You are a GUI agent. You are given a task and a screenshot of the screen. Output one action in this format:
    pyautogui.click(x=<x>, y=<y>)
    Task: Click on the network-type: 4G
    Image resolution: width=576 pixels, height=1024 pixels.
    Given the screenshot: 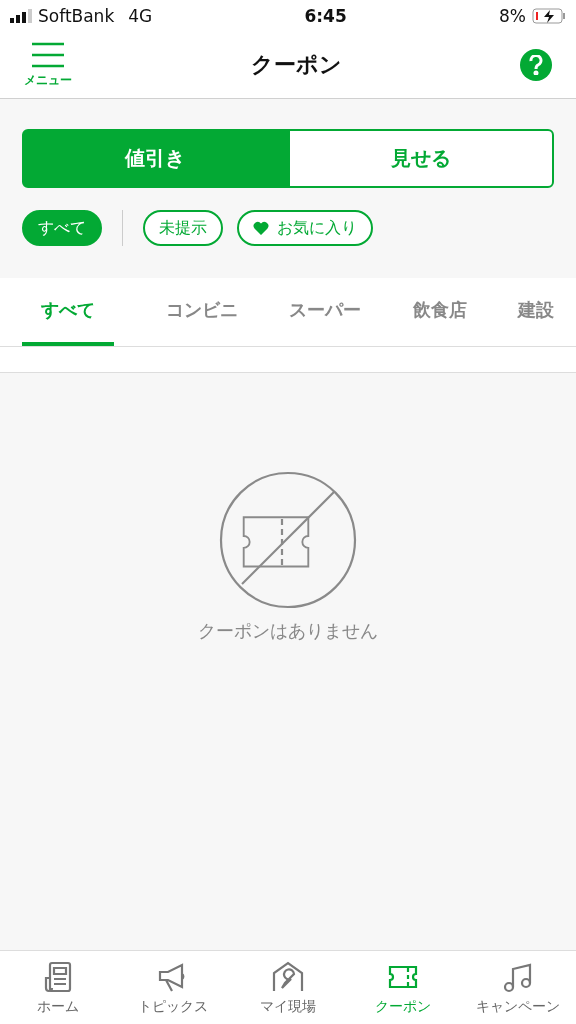 What is the action you would take?
    pyautogui.click(x=140, y=16)
    